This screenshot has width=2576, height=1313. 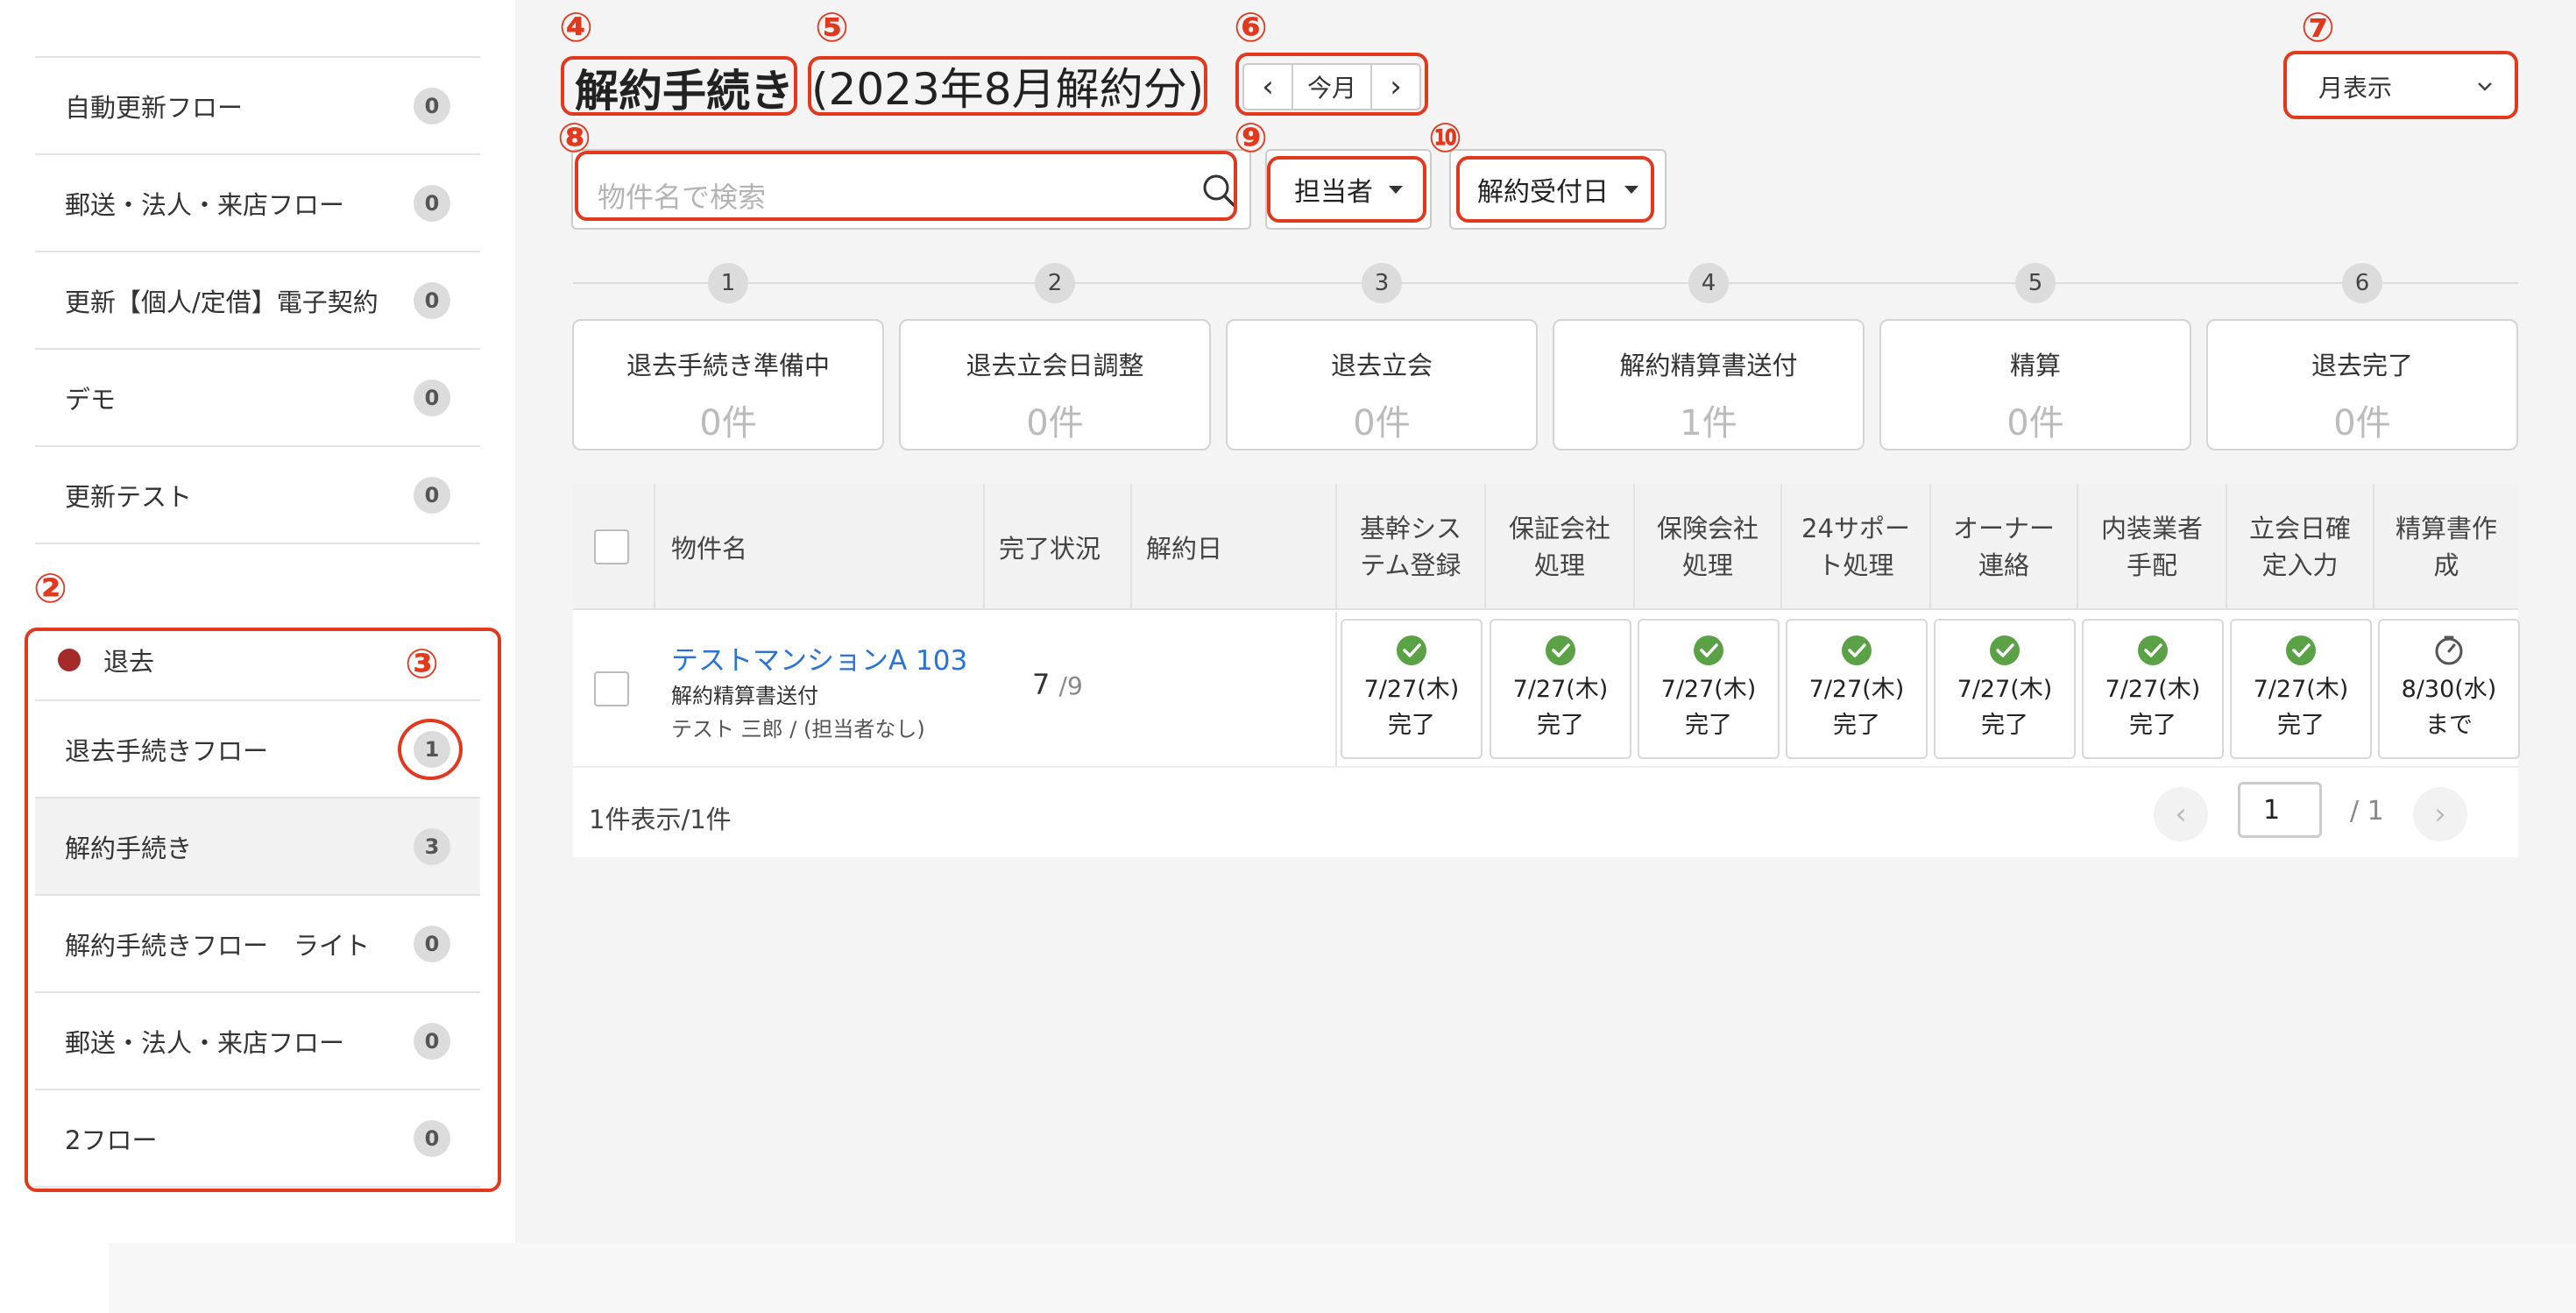 What do you see at coordinates (1055, 385) in the screenshot?
I see `step-card-inspection-scheduling: 退去立会日調整 0件` at bounding box center [1055, 385].